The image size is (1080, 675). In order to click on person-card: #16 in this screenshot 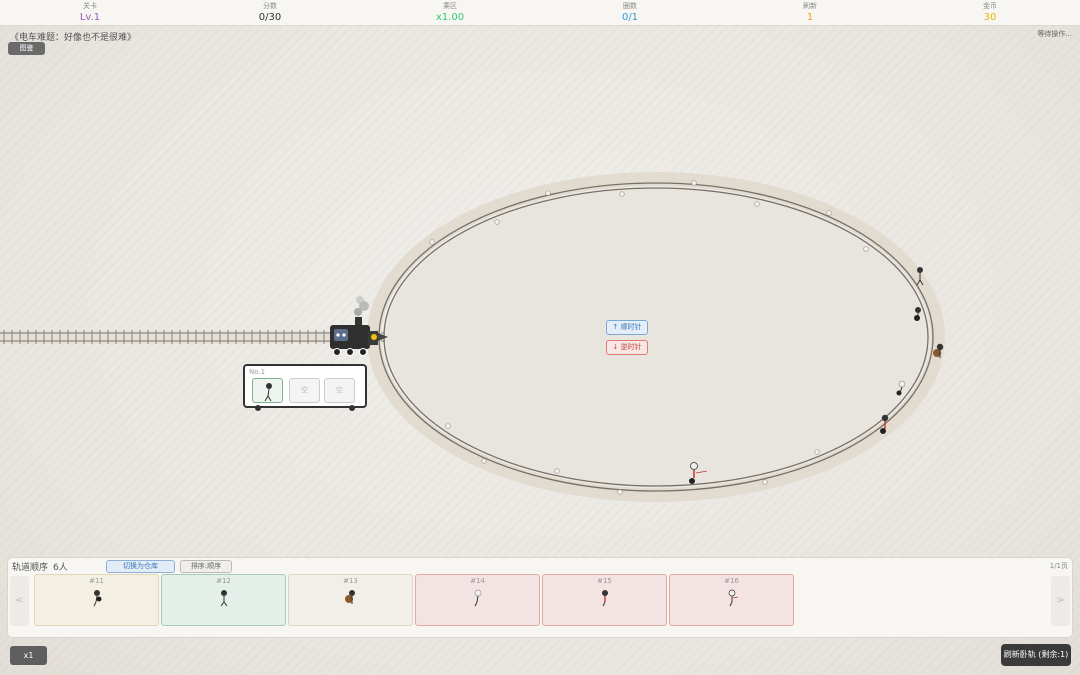, I will do `click(731, 600)`.